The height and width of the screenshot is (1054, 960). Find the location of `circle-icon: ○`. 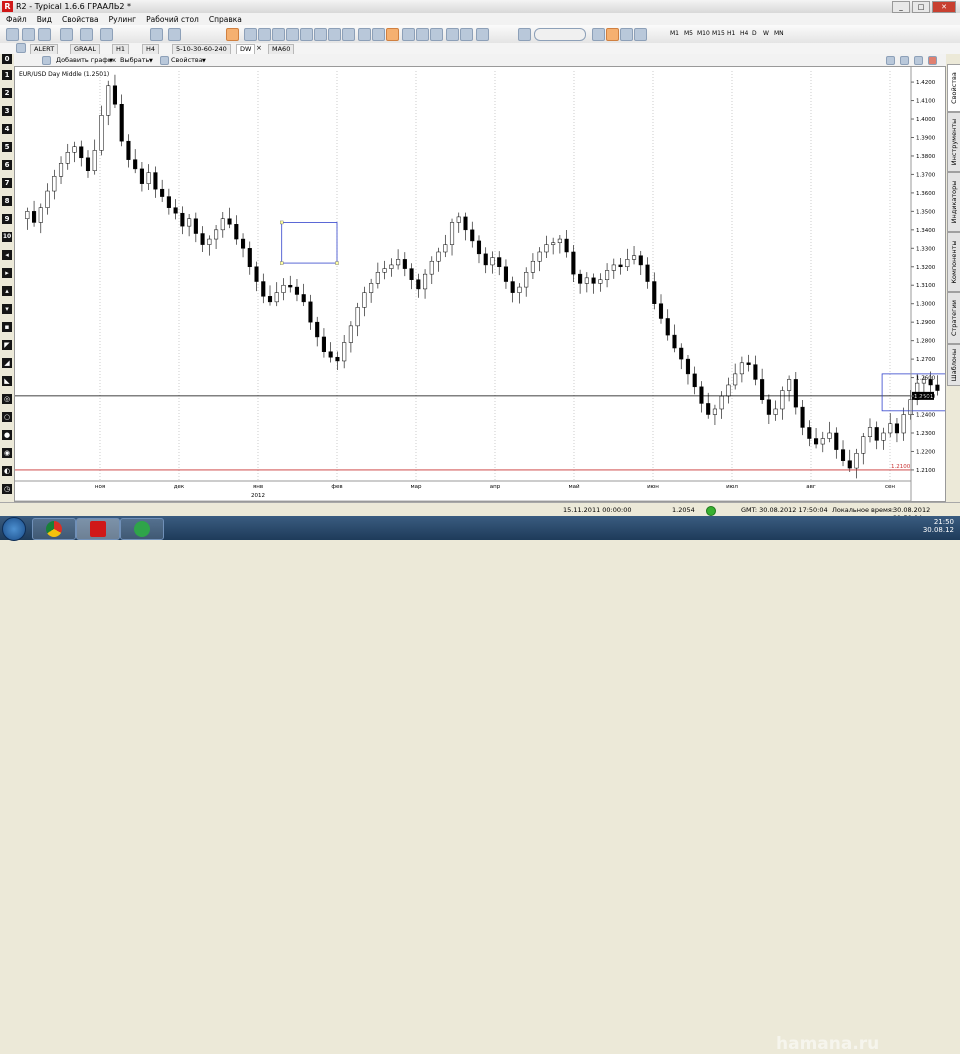

circle-icon: ○ is located at coordinates (7, 417).